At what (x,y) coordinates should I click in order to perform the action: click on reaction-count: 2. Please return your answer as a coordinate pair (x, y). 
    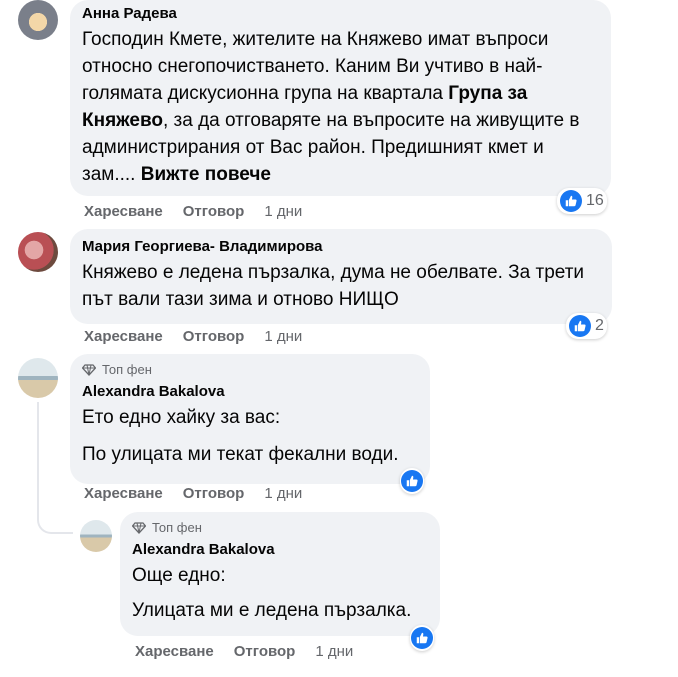
    Looking at the image, I should click on (586, 326).